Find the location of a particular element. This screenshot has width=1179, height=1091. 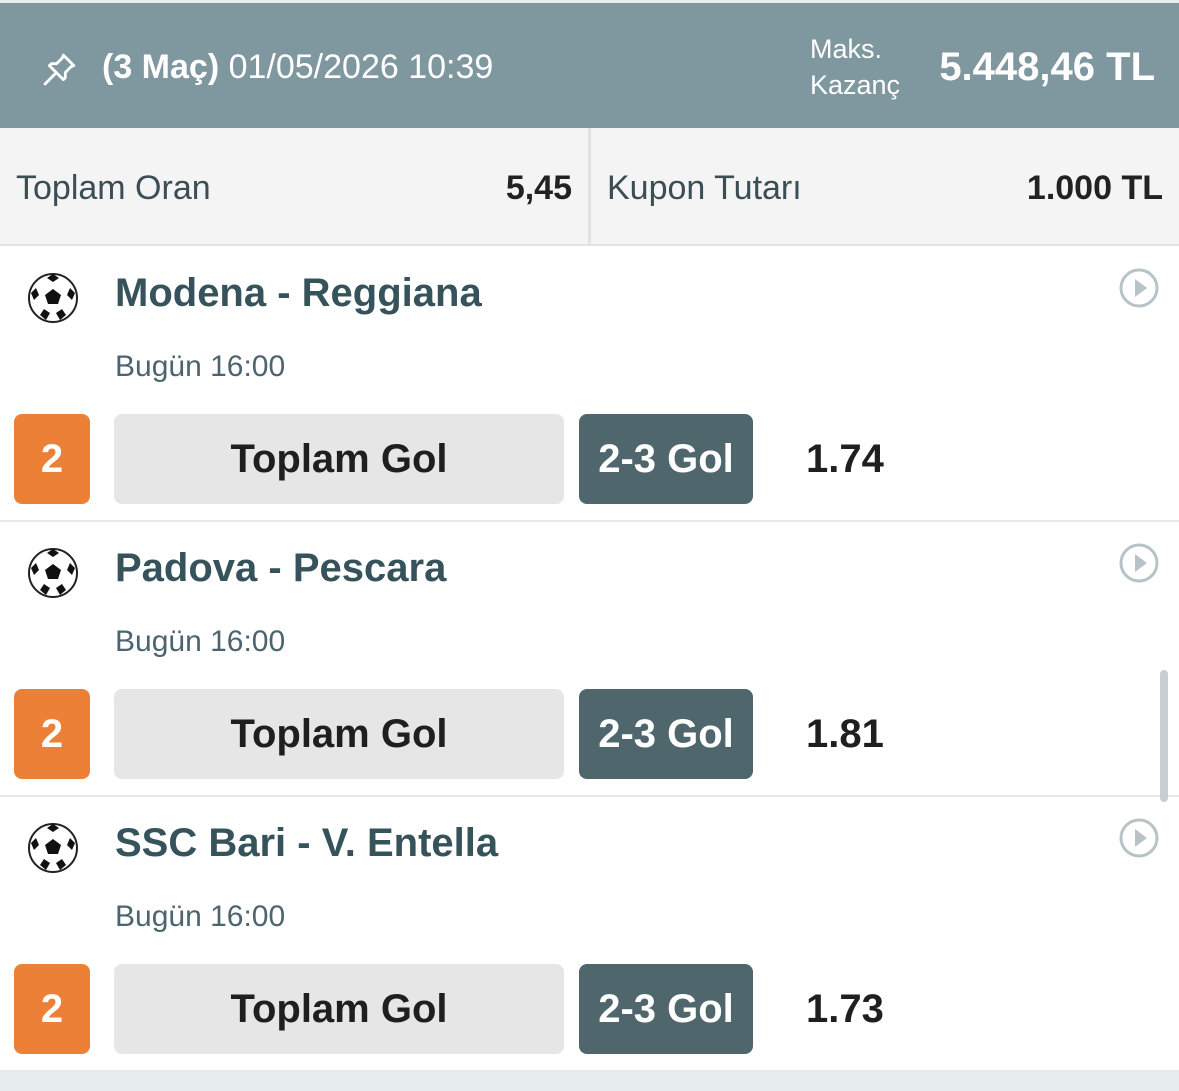

total-odds-value: 5,45 is located at coordinates (538, 188).